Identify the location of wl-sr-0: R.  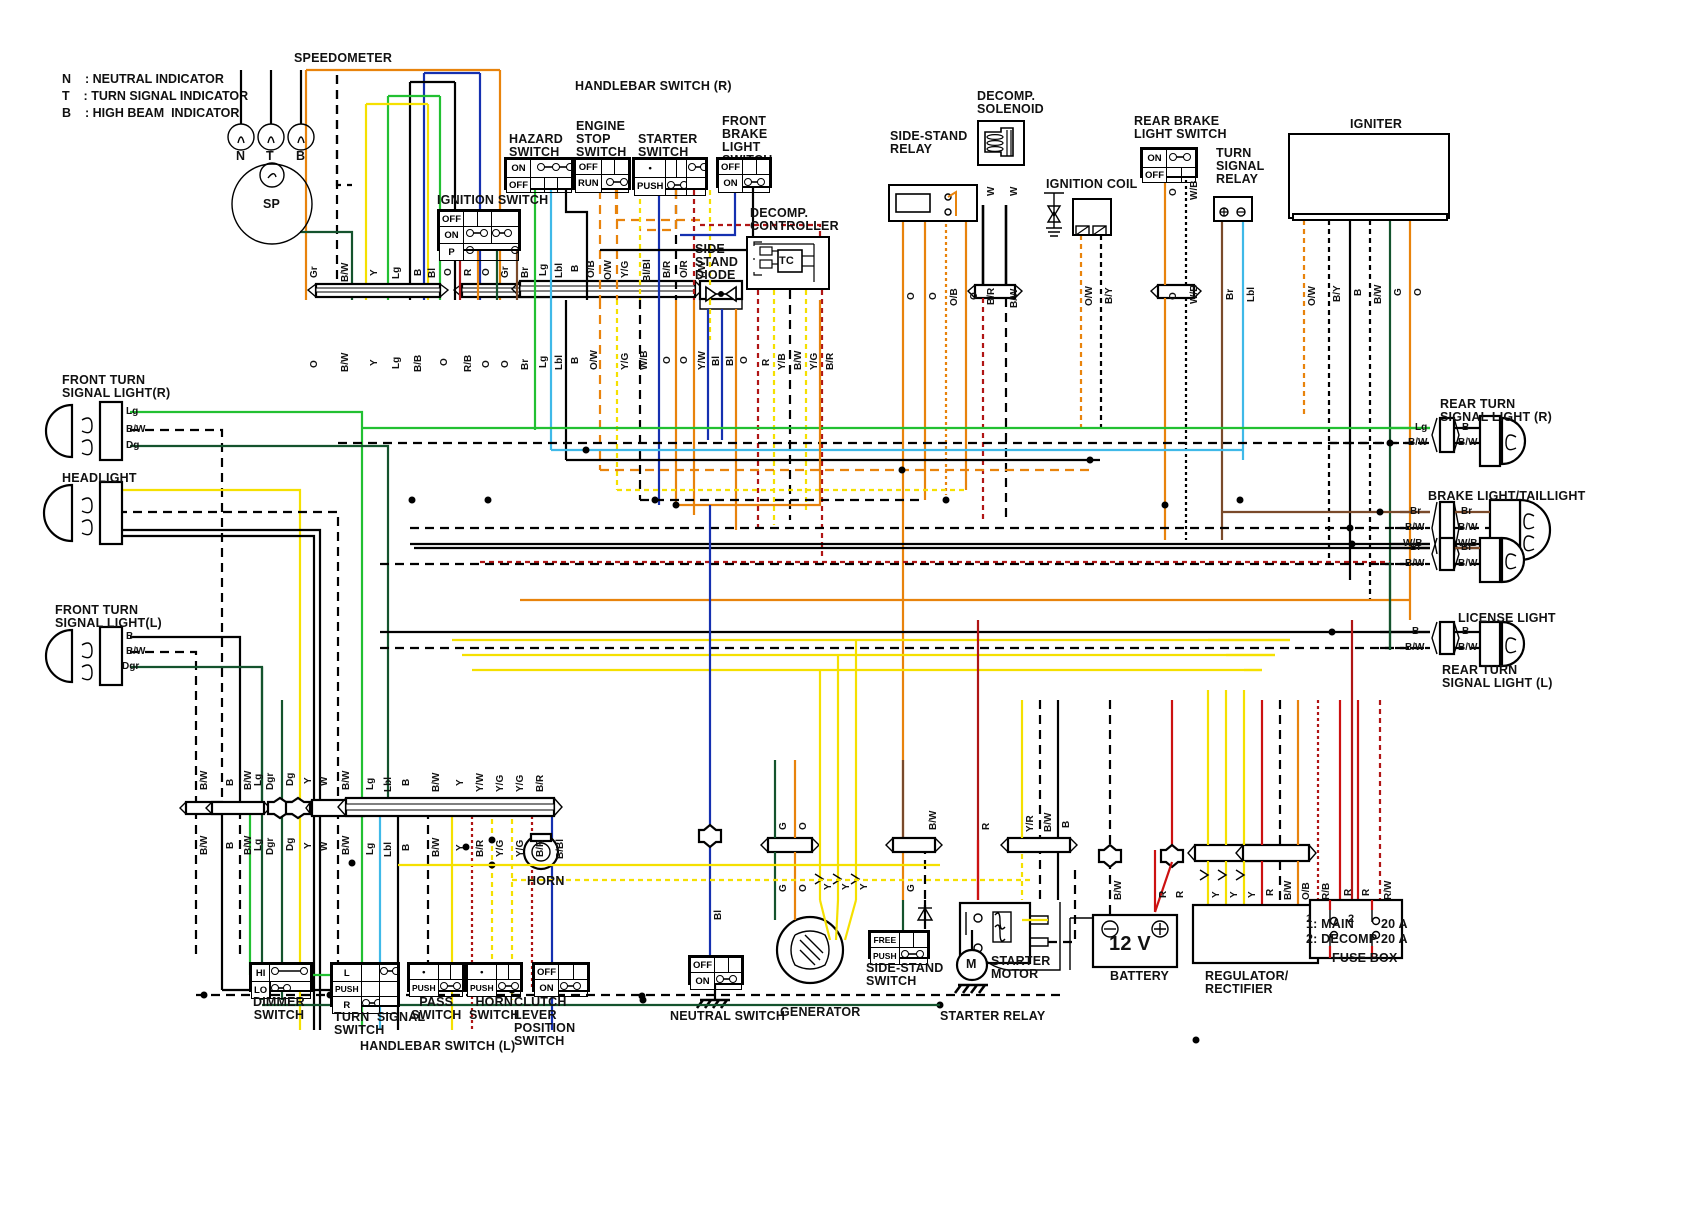
(986, 826).